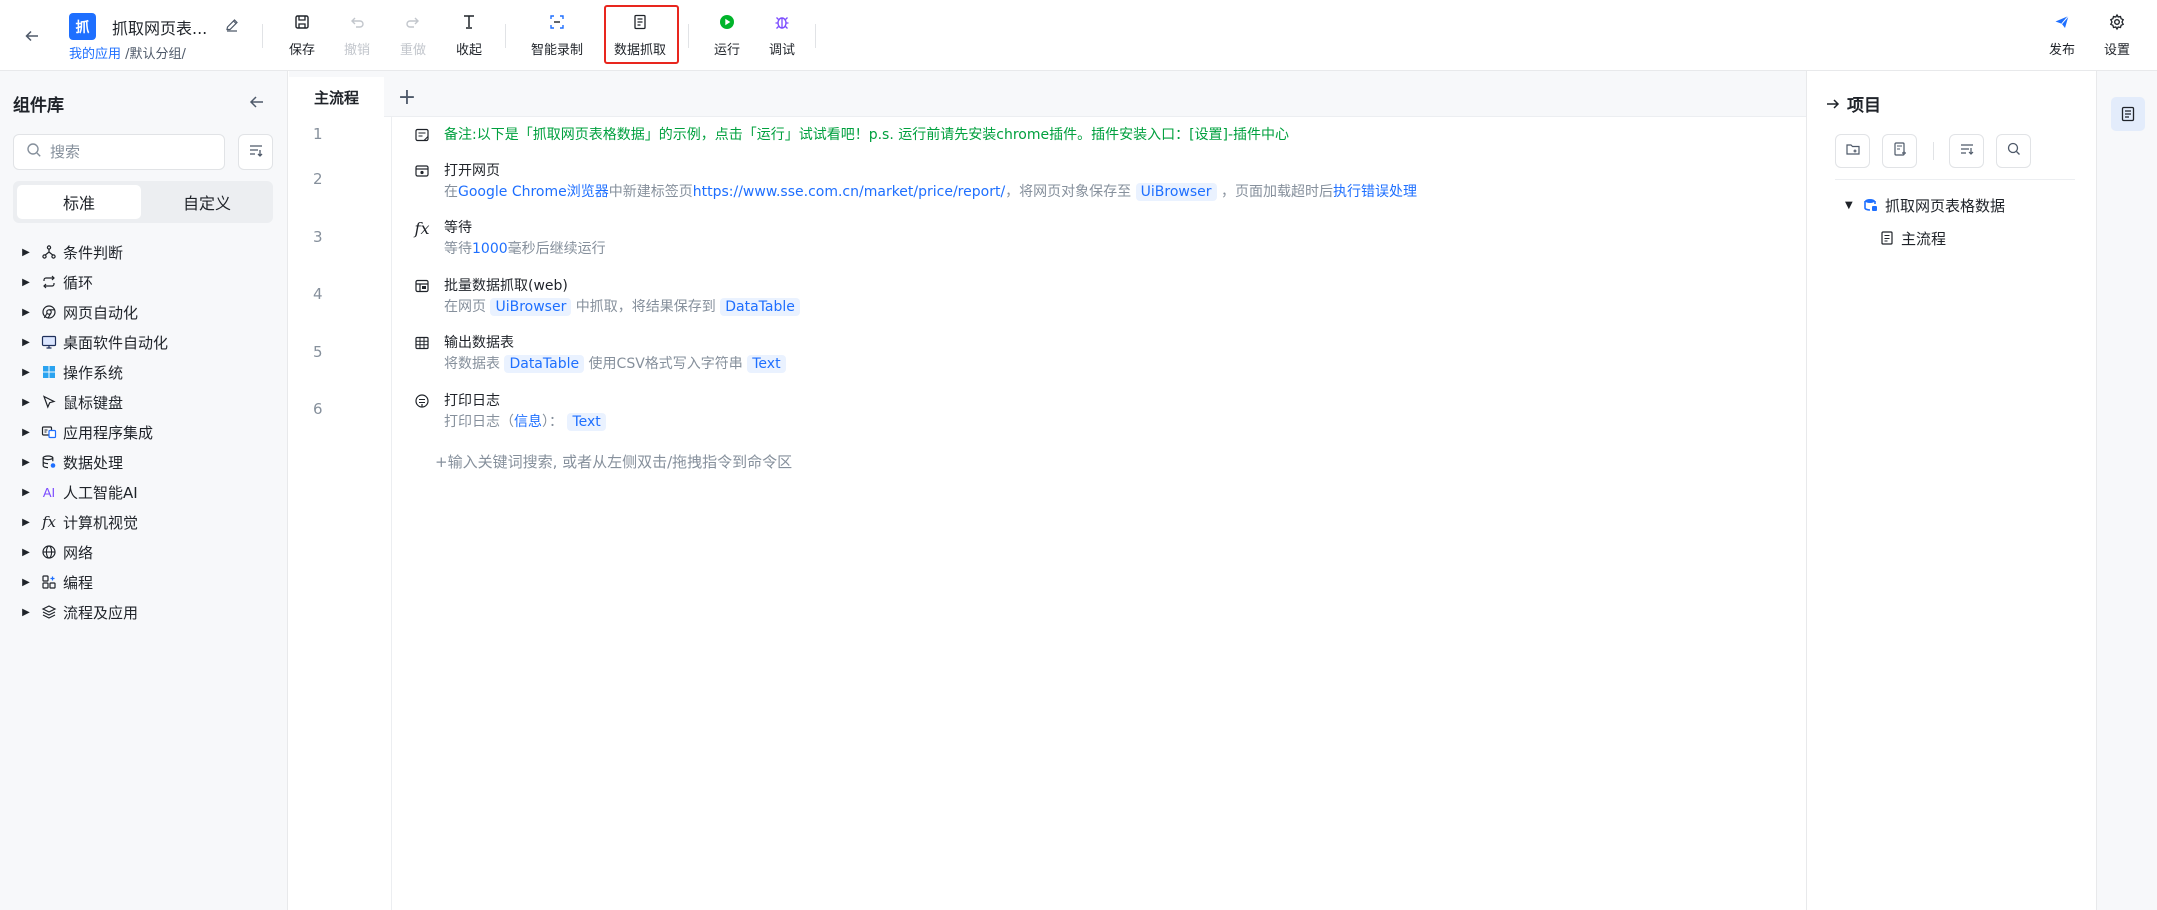 The image size is (2157, 910). Describe the element at coordinates (49, 492) in the screenshot. I see `ai-icon: AI` at that location.